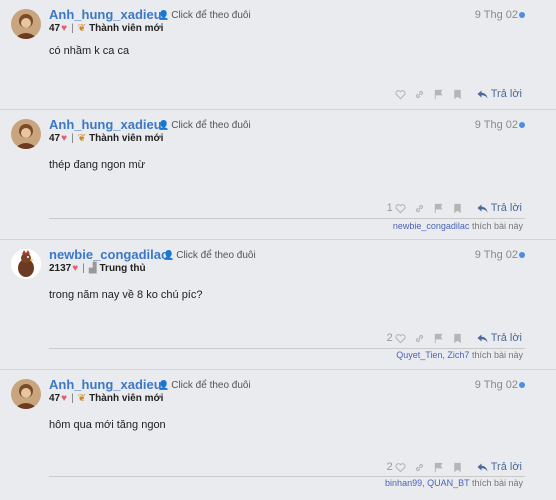 The image size is (556, 500). I want to click on likers-suffix: thích bài này, so click(497, 355).